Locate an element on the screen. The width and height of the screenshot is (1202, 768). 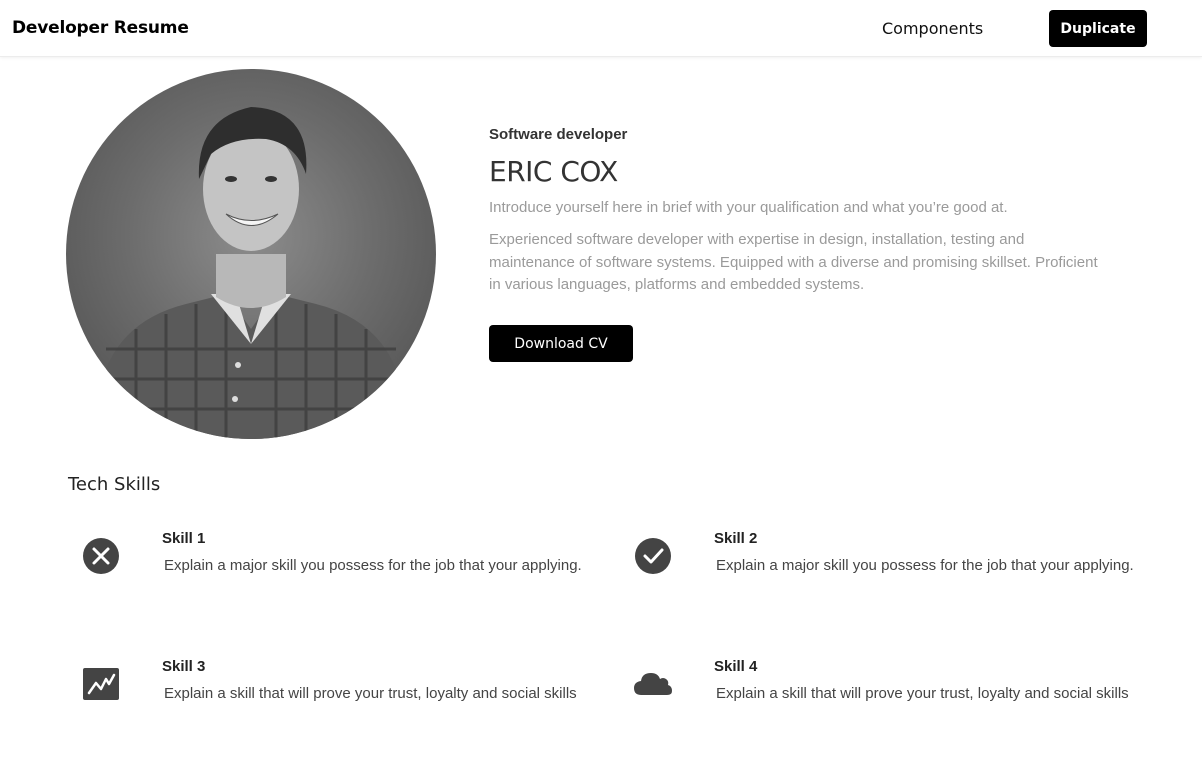
download-cv-button: Download CV is located at coordinates (561, 343).